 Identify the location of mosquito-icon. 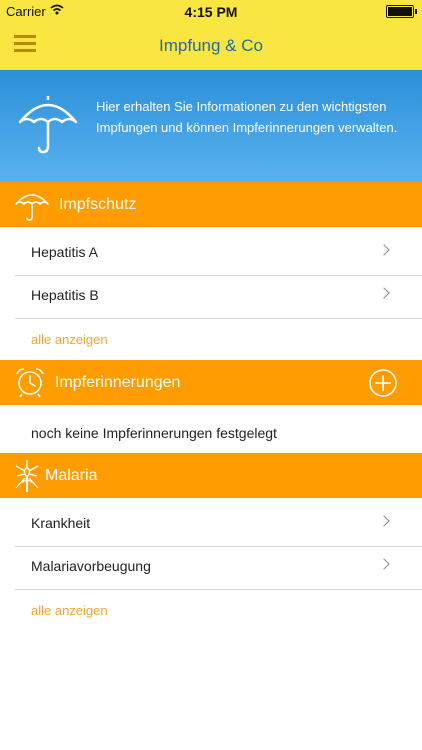
(27, 476).